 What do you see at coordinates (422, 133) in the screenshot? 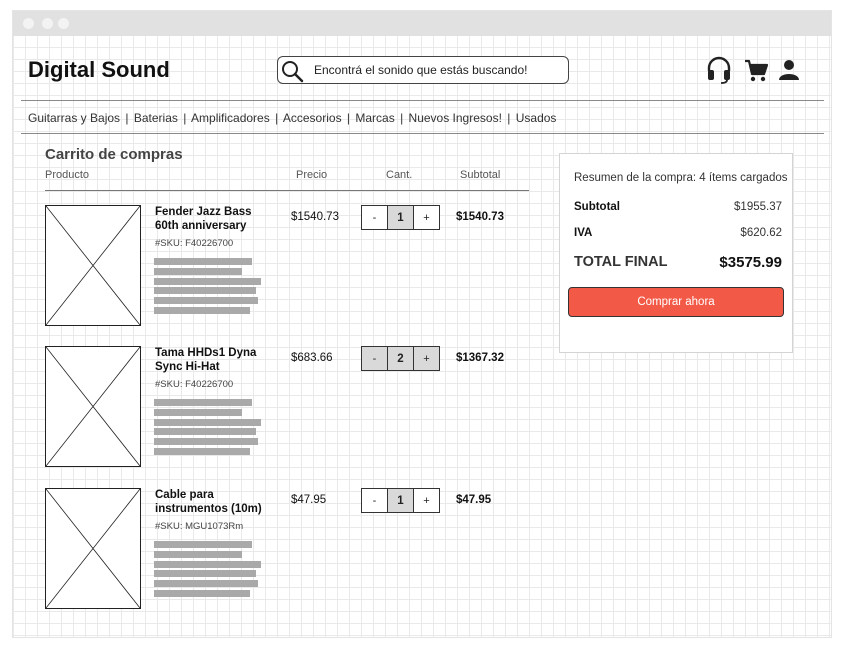
I see `nav-divider` at bounding box center [422, 133].